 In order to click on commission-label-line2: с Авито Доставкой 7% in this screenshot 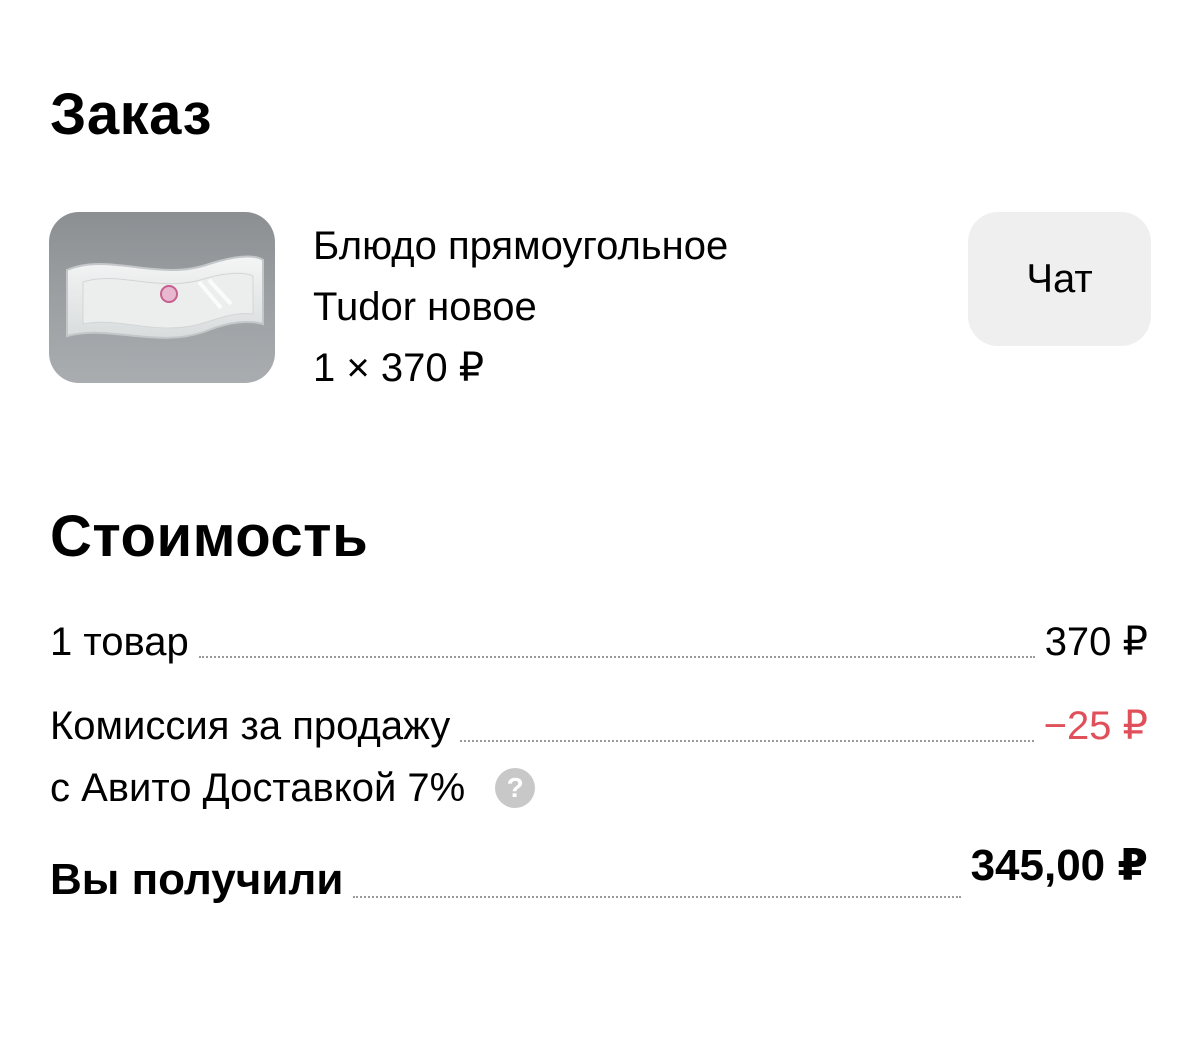, I will do `click(258, 788)`.